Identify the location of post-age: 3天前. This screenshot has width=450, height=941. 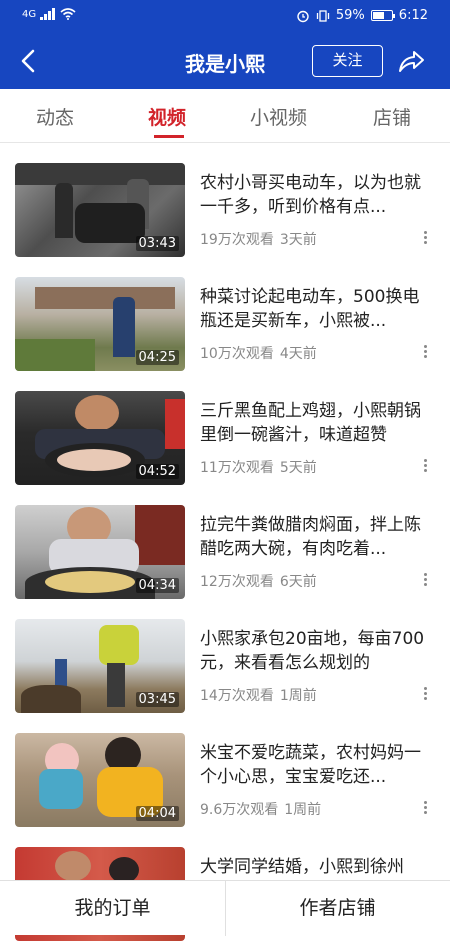
(298, 240).